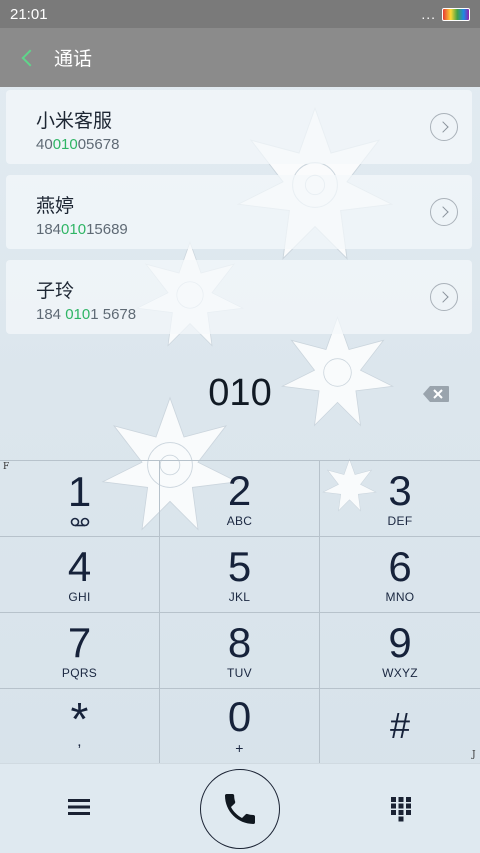 The width and height of the screenshot is (480, 853). Describe the element at coordinates (239, 566) in the screenshot. I see `key-digit: 5` at that location.